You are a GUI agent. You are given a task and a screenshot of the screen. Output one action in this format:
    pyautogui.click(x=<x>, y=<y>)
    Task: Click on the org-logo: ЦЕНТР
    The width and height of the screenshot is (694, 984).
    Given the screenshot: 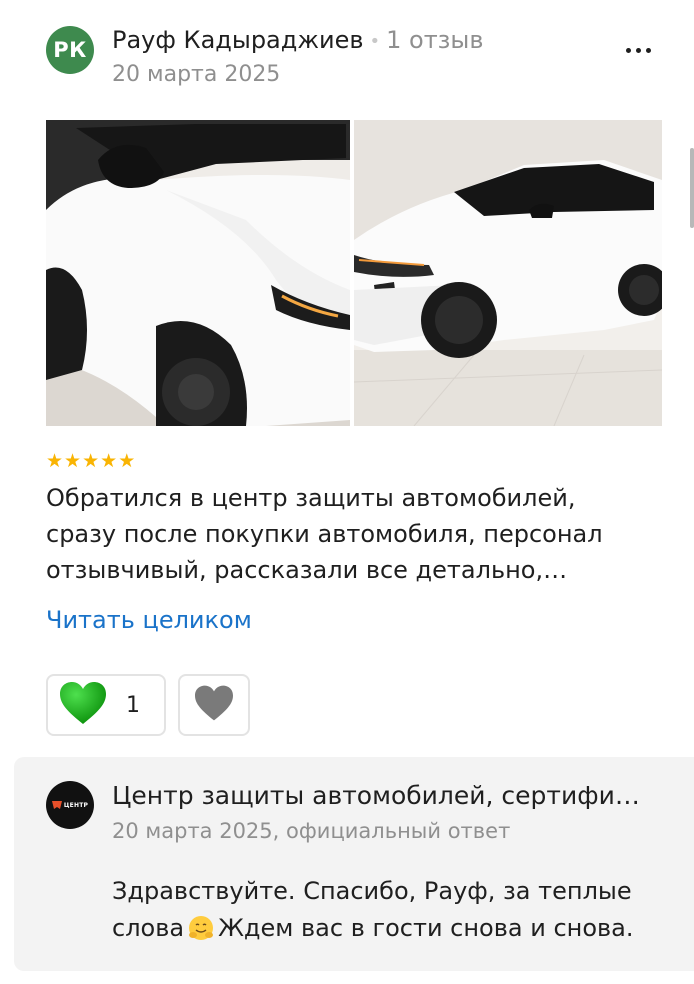 What is the action you would take?
    pyautogui.click(x=70, y=805)
    